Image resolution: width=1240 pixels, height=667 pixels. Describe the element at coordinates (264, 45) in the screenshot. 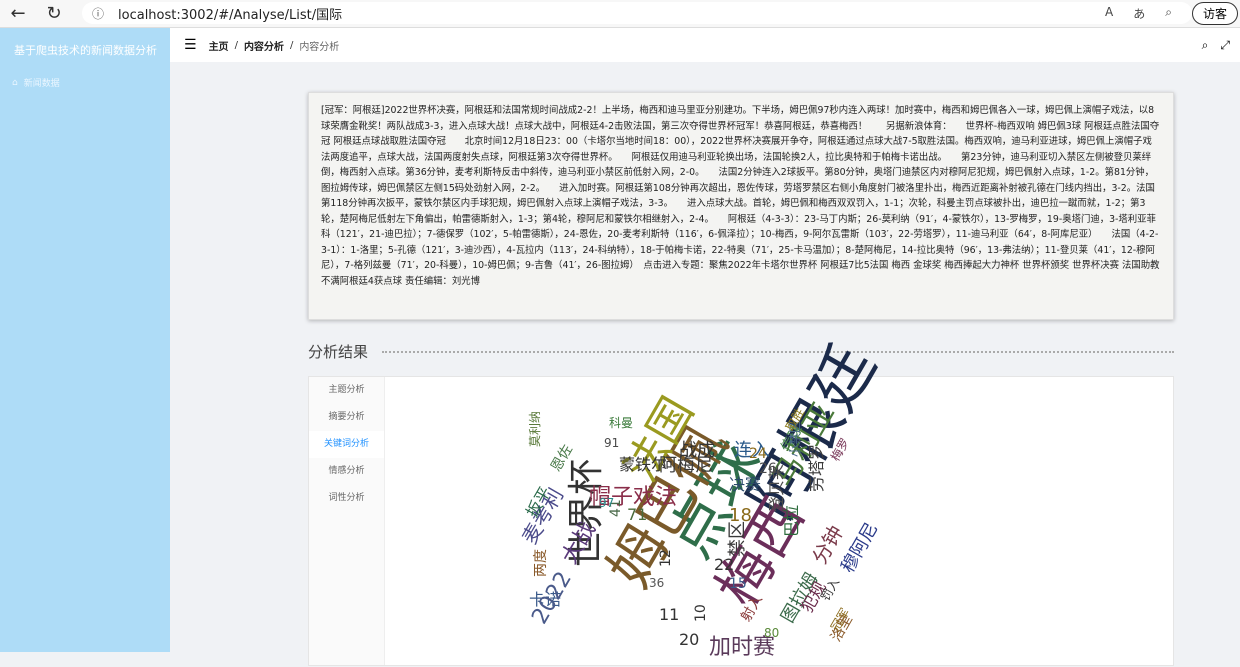

I see `breadcrumb-content-analysis: 内容分析` at that location.